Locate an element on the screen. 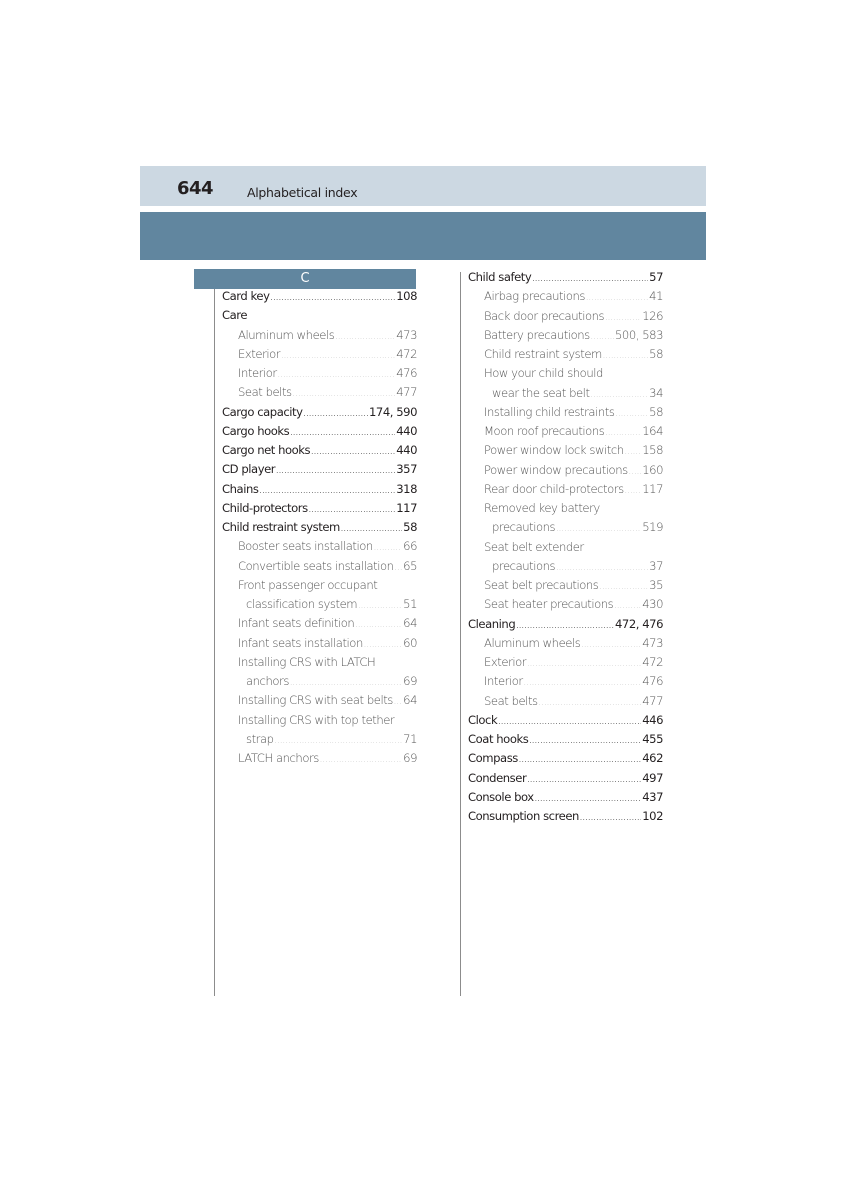 The image size is (848, 1200). index-entry: Cargo hooks 440 is located at coordinates (319, 433).